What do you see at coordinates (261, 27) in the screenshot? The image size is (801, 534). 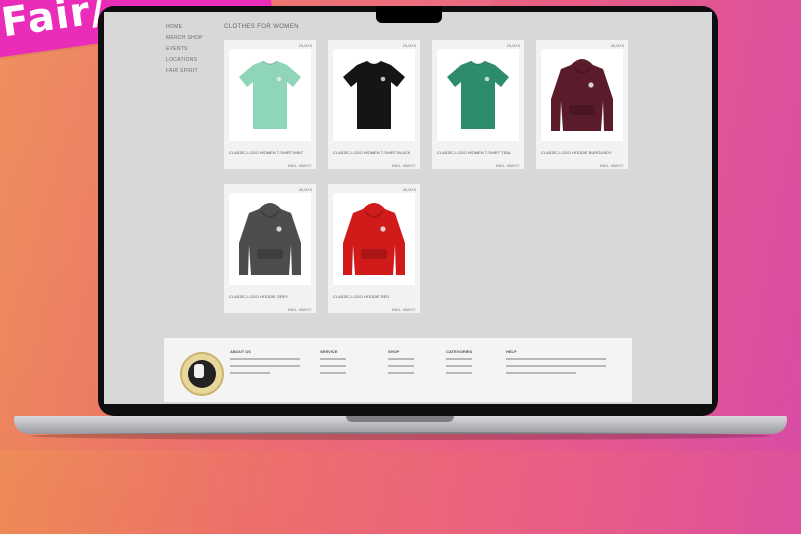 I see `breadcrumb: CLOTHES FOR WOMEN` at bounding box center [261, 27].